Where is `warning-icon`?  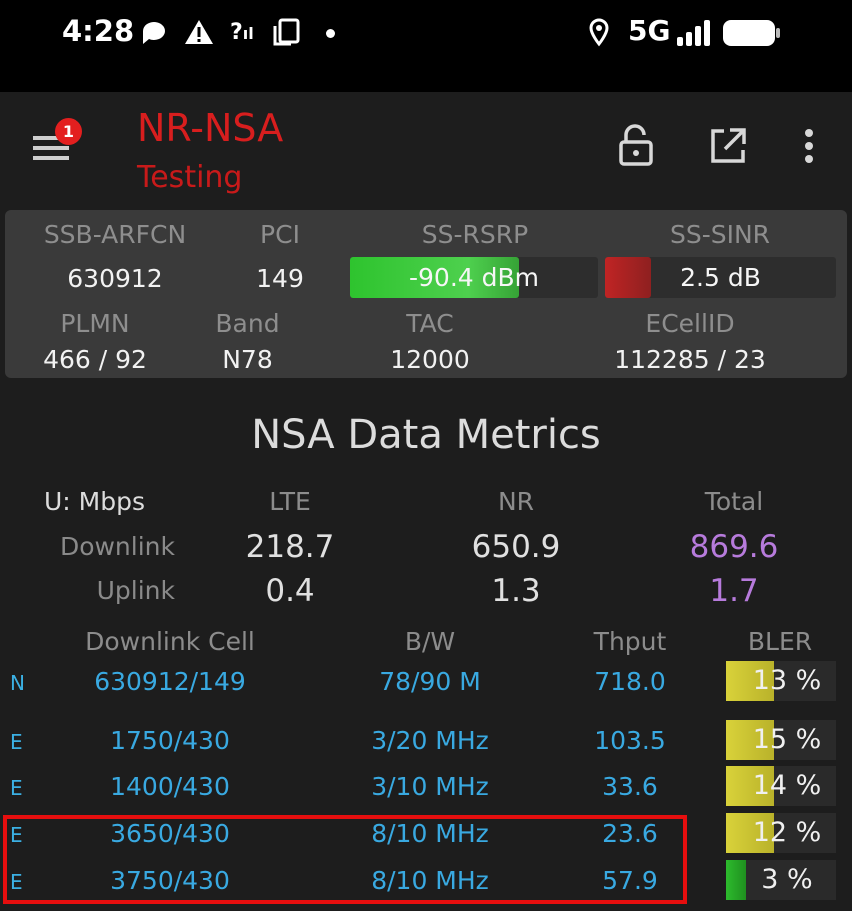 warning-icon is located at coordinates (199, 32).